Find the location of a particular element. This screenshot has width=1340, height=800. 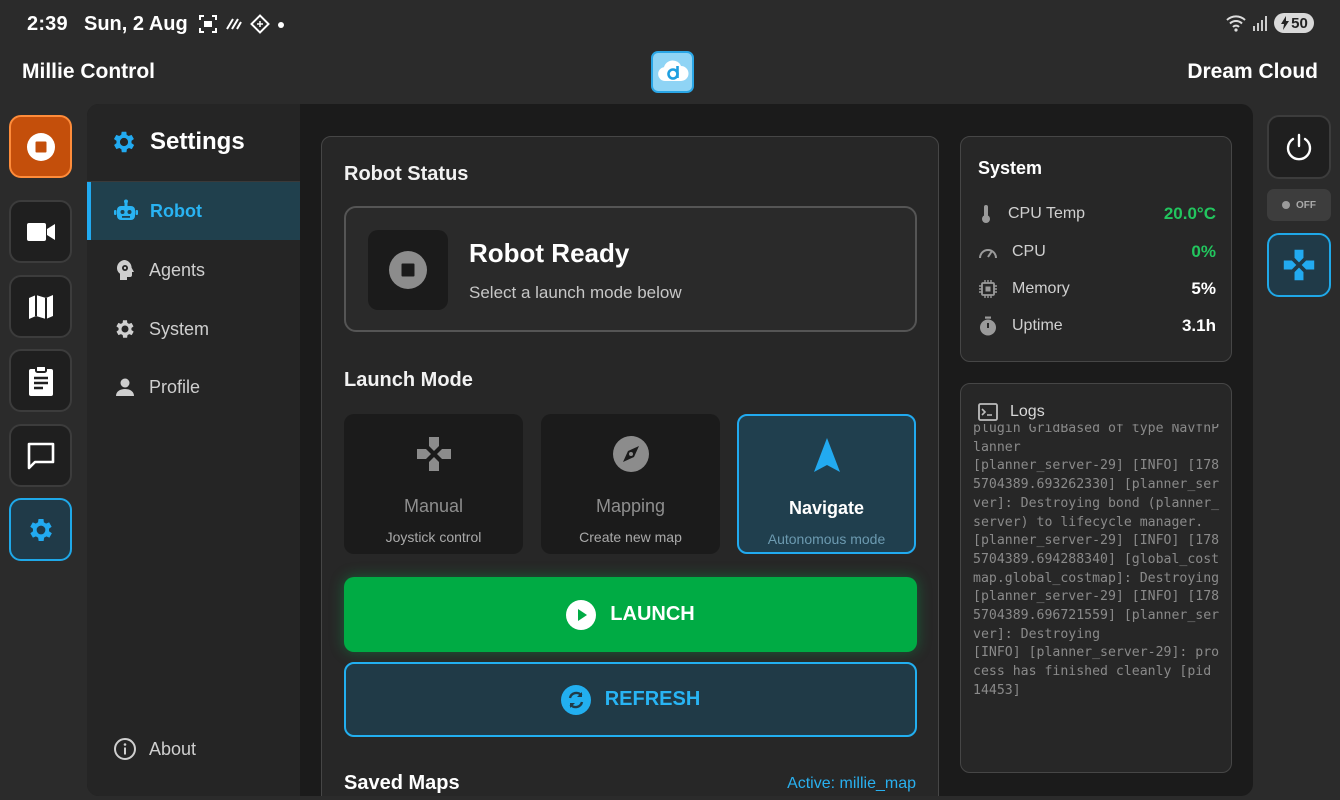

settings-title-label: Settings is located at coordinates (197, 141).